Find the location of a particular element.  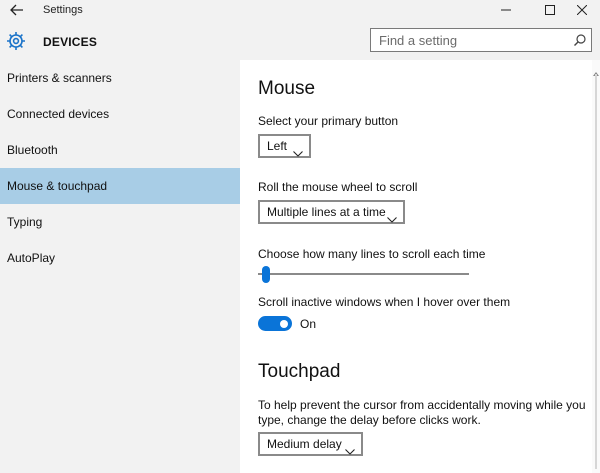

maximize-icon is located at coordinates (550, 11).